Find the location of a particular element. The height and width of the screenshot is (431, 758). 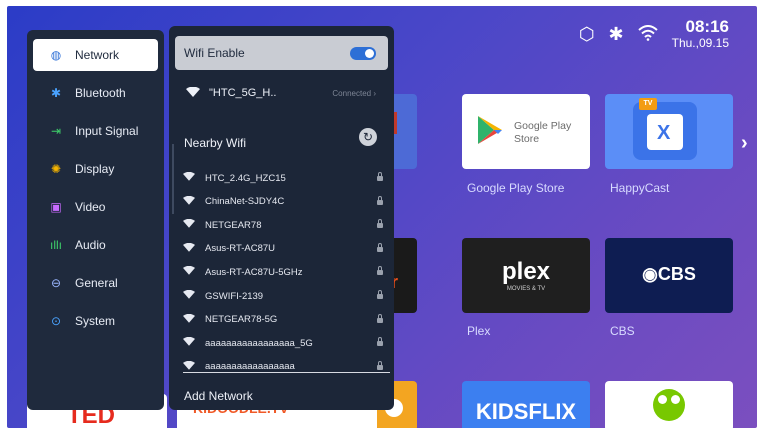

network-name: aaaaaaaaaaaaaaaaa is located at coordinates (250, 367).